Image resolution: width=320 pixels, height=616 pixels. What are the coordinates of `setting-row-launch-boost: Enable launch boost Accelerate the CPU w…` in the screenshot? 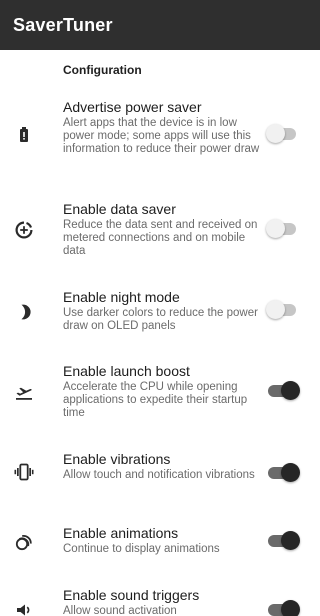 It's located at (160, 395).